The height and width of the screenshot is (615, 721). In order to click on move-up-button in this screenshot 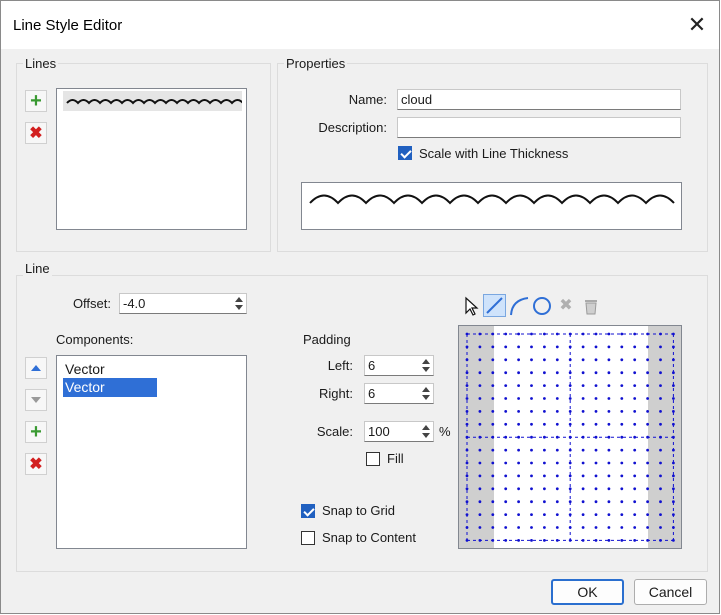, I will do `click(36, 368)`.